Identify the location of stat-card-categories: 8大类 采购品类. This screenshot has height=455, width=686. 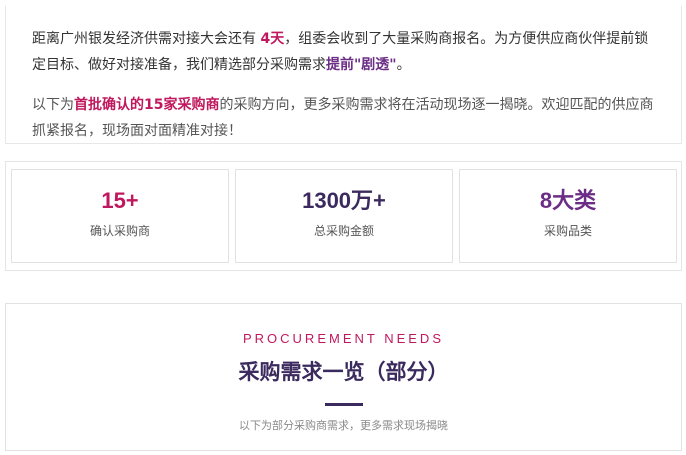
(568, 216).